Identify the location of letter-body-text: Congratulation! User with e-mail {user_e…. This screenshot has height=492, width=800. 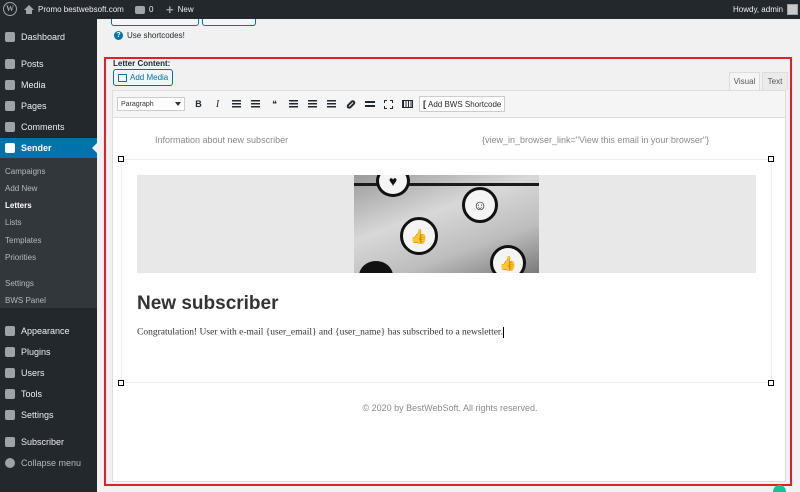
(320, 332).